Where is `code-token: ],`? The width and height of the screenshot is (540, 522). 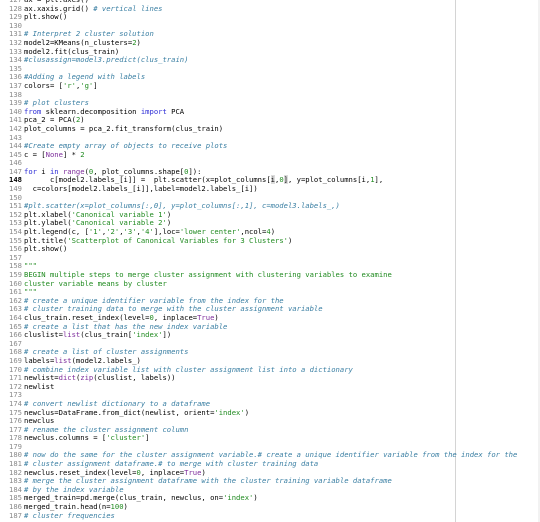 code-token: ], is located at coordinates (379, 180).